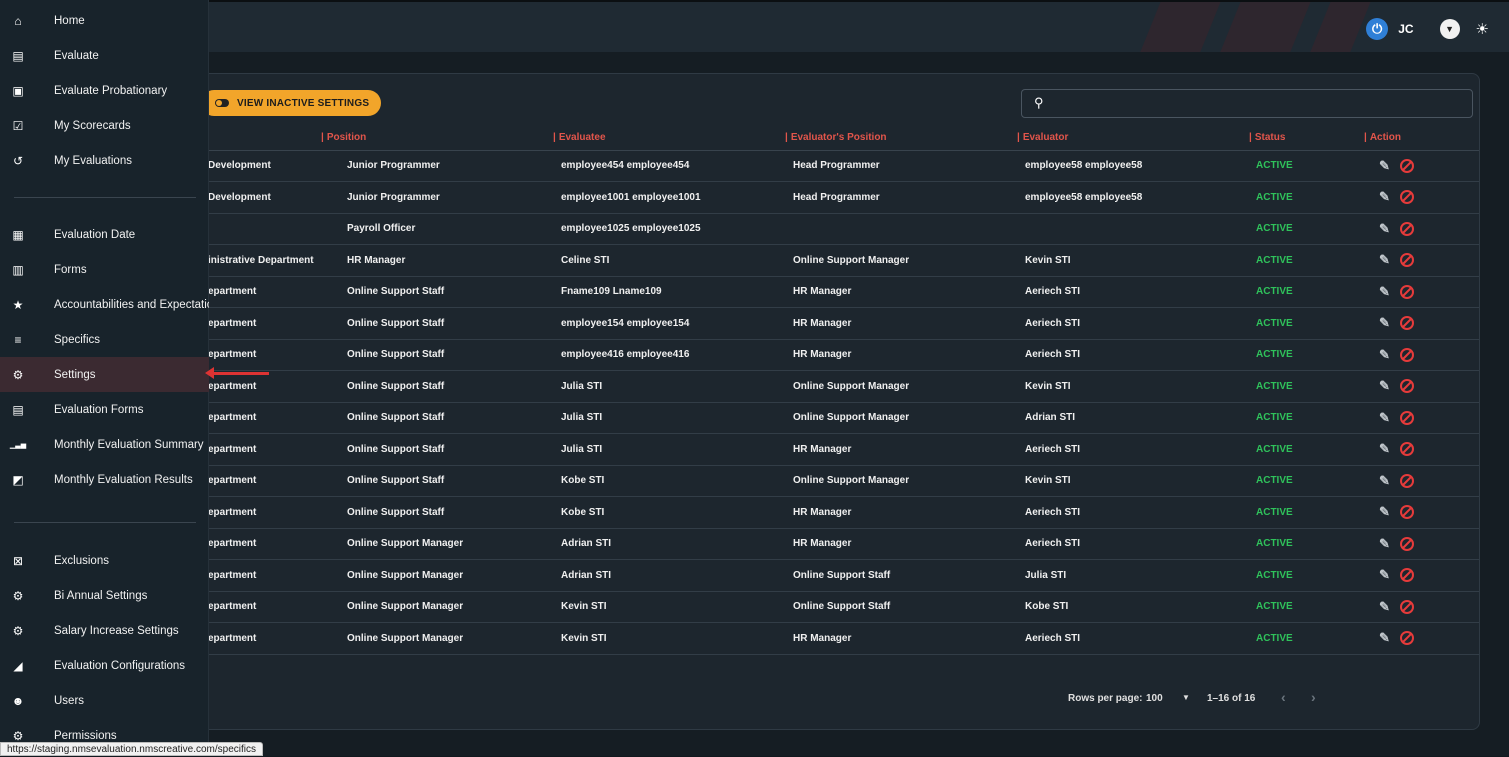  I want to click on col-evaluator-position: | Evaluator's Position, so click(901, 138).